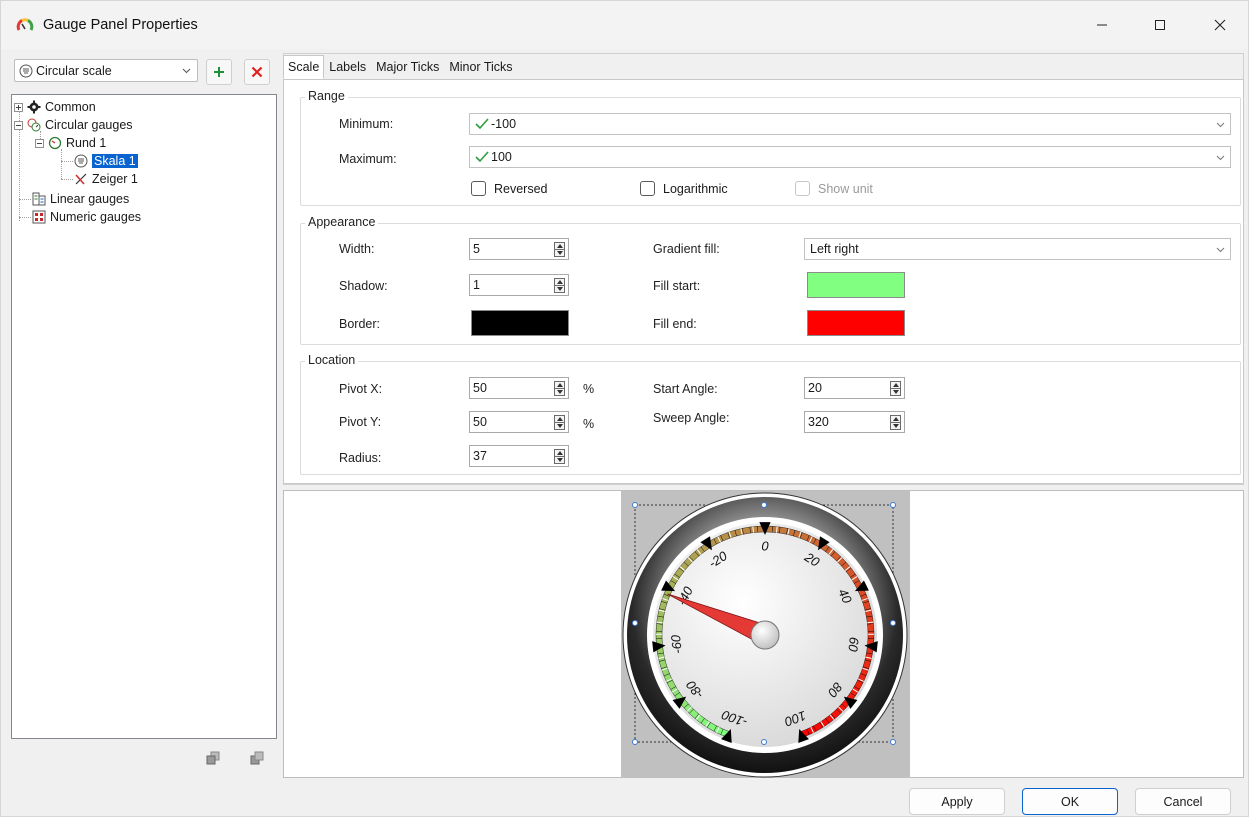 Image resolution: width=1249 pixels, height=817 pixels. Describe the element at coordinates (407, 67) in the screenshot. I see `tab-major-ticks: Major Ticks` at that location.